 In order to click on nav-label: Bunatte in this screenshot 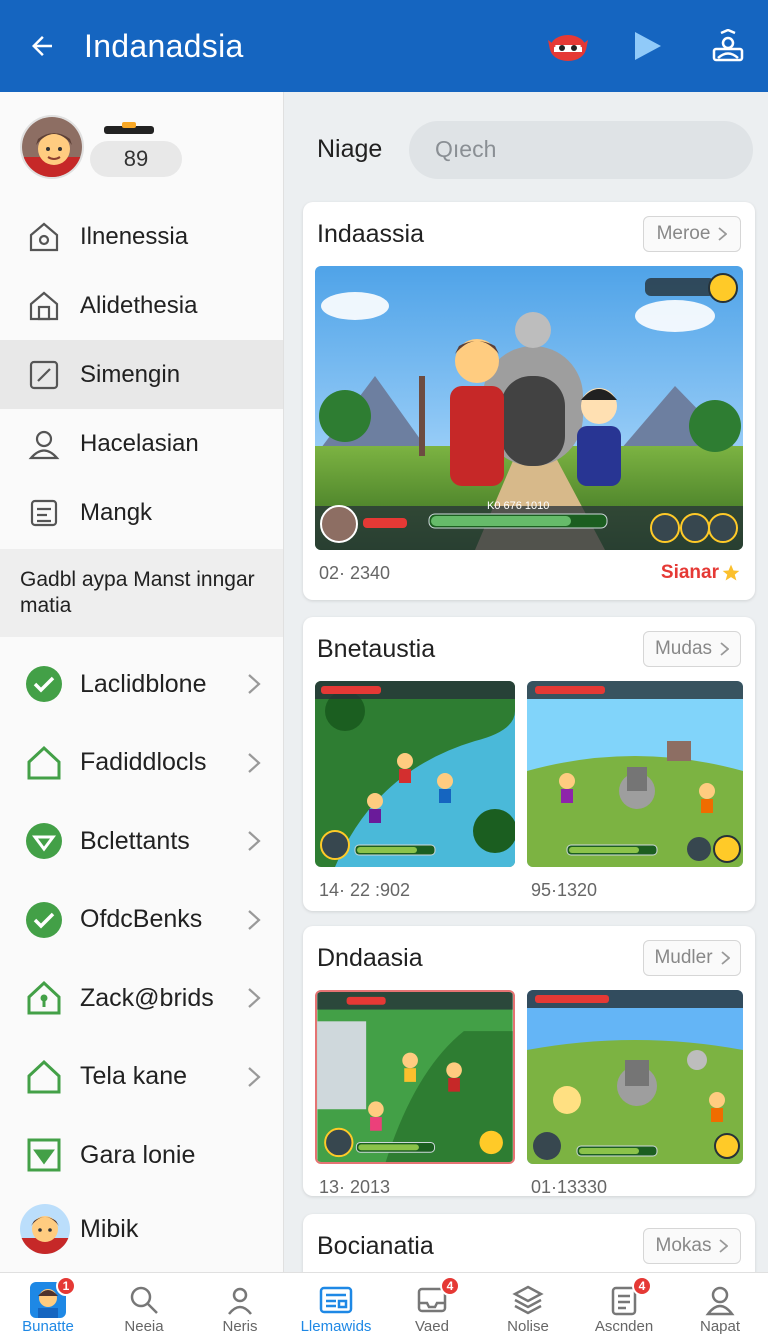, I will do `click(48, 1326)`.